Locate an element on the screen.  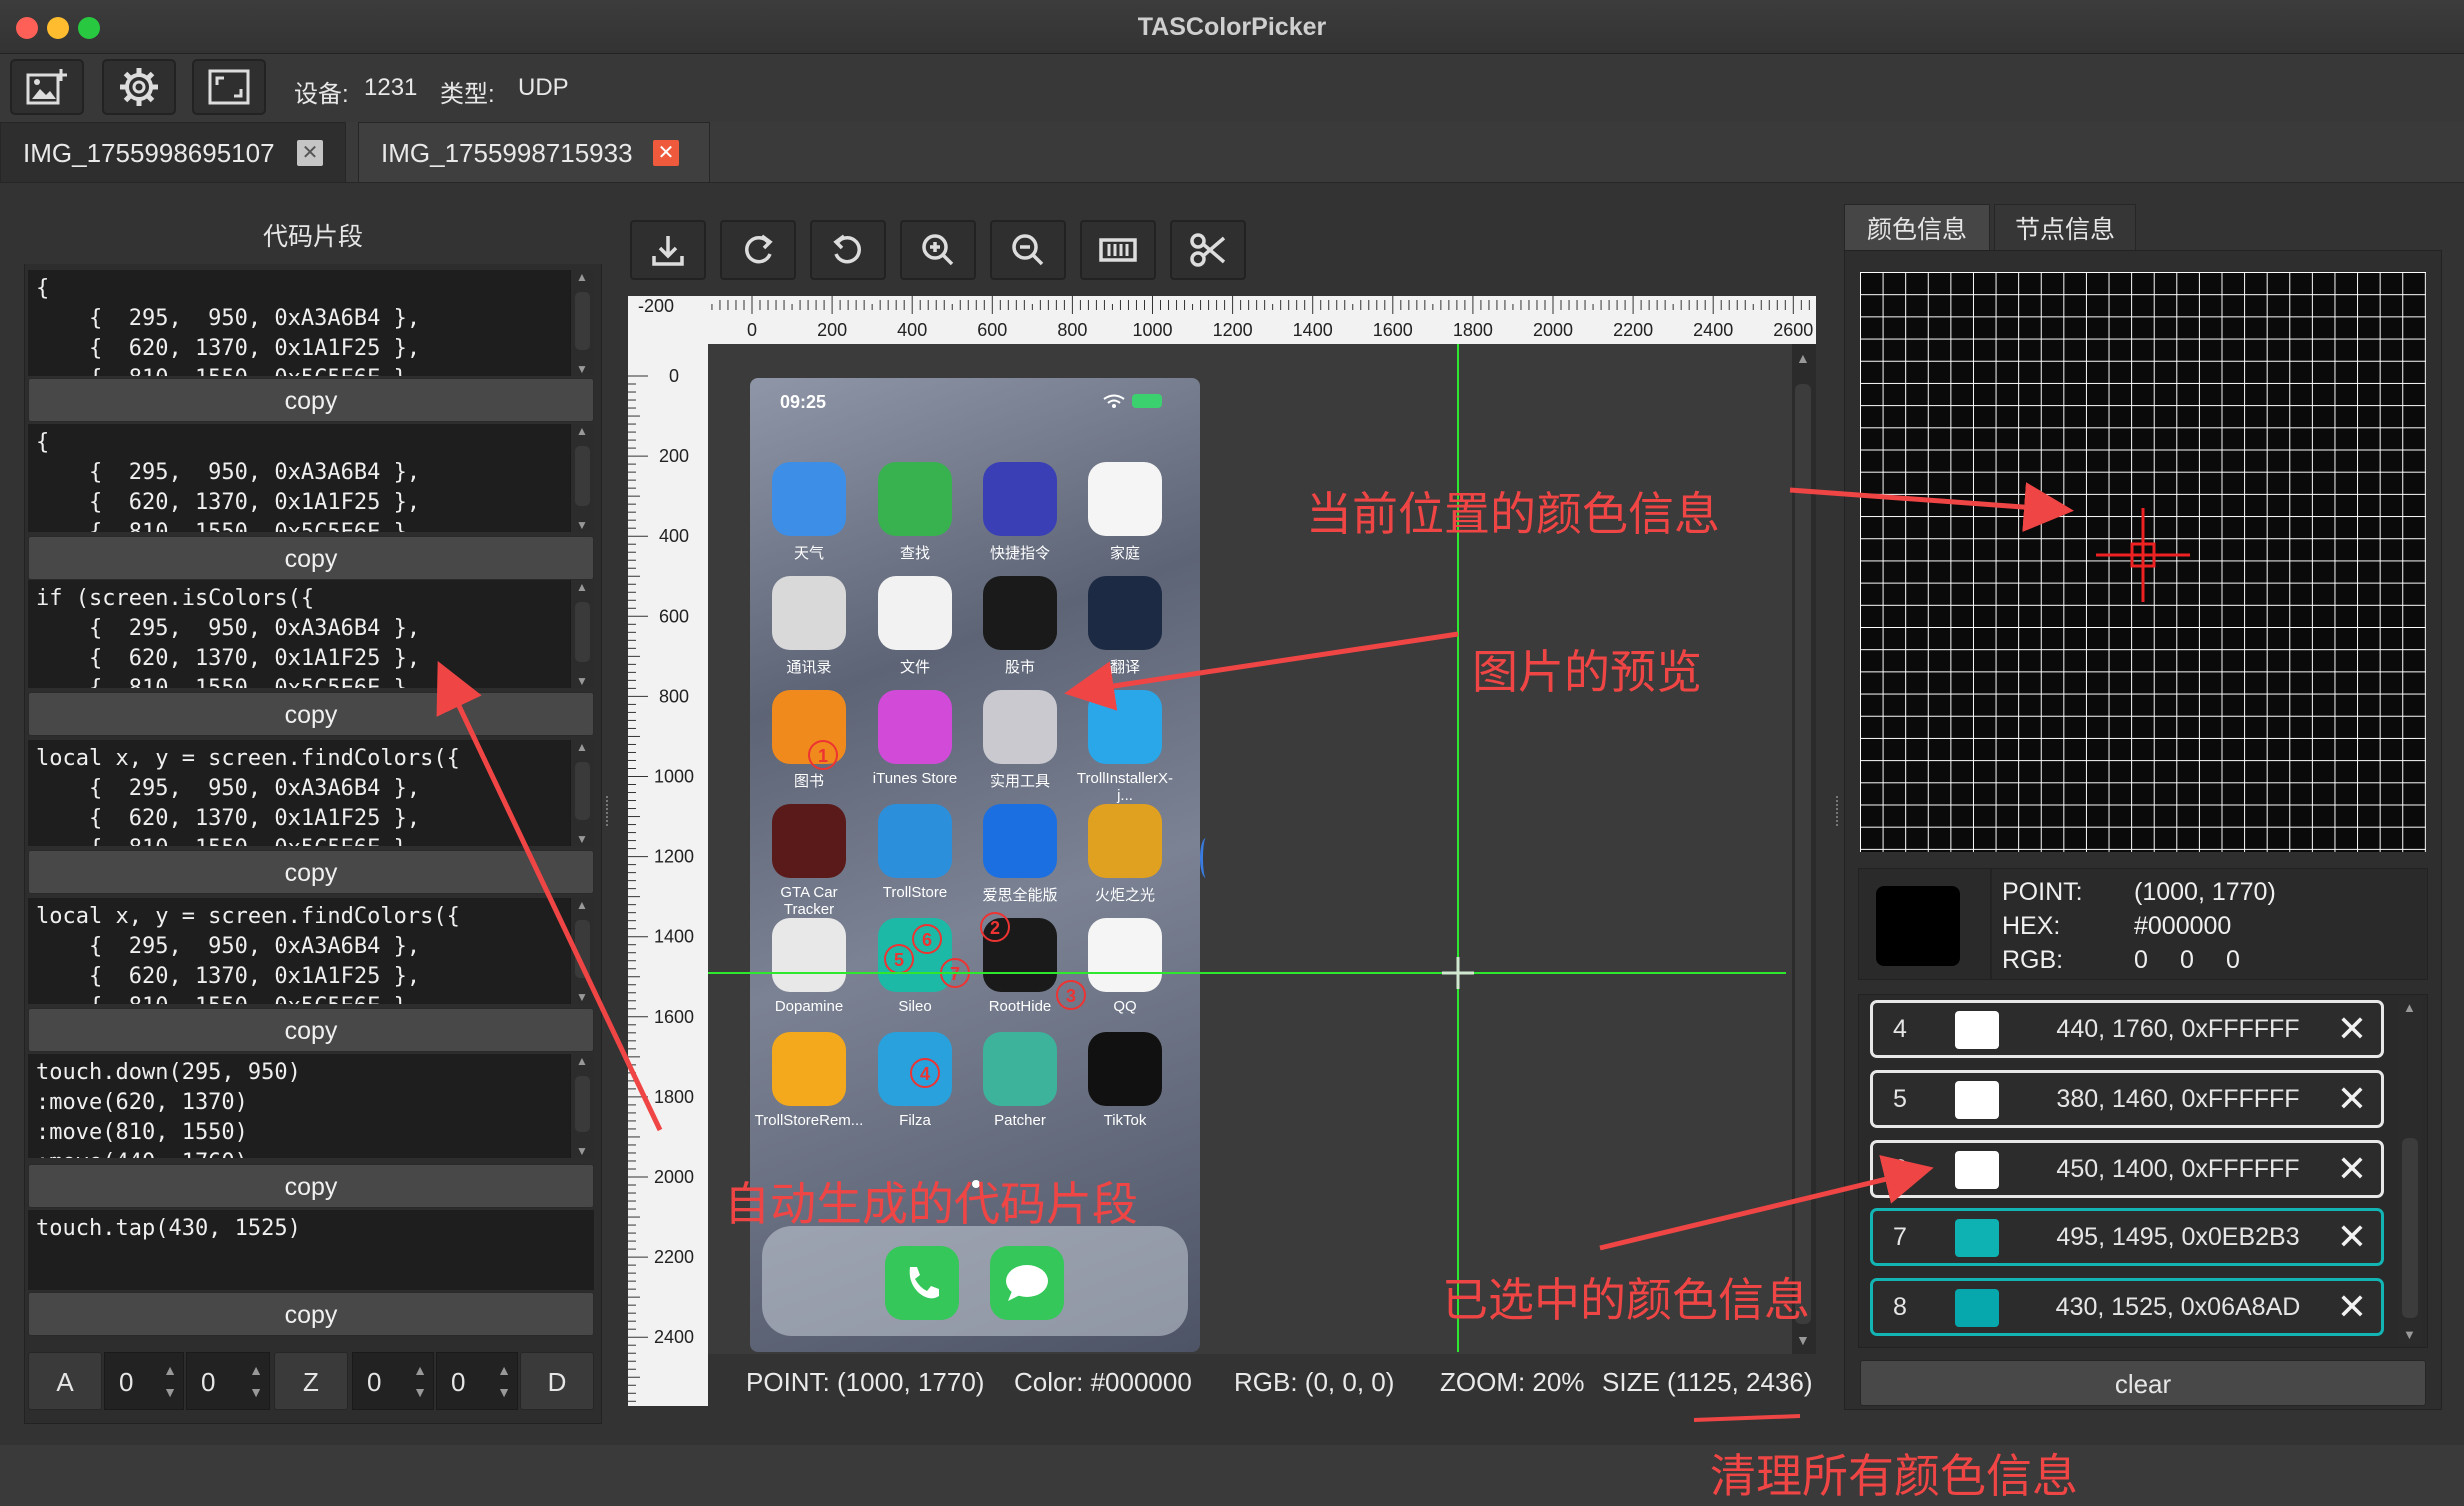
color-value: 495, 1495, 0x0EB2B3 is located at coordinates (2178, 1237).